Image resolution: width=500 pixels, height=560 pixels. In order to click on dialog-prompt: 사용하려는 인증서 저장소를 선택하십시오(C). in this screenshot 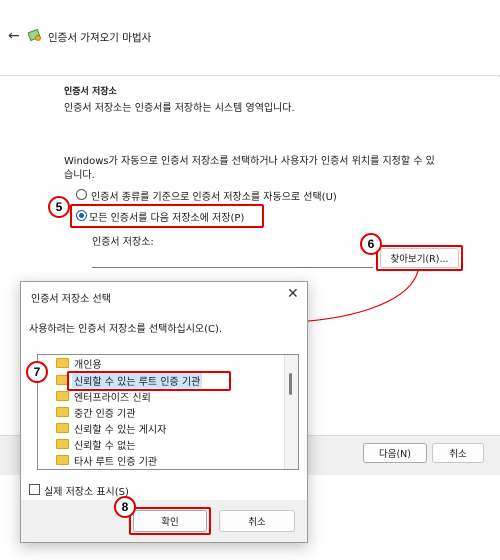, I will do `click(126, 329)`.